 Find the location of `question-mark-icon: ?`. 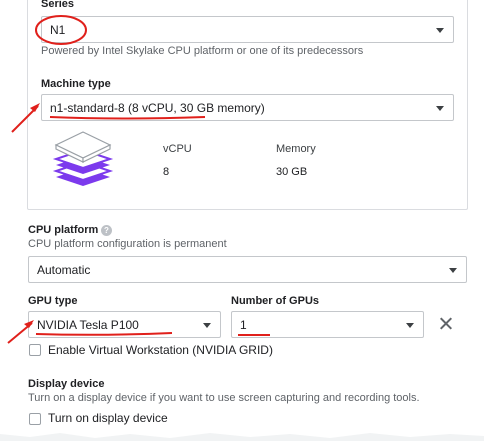

question-mark-icon: ? is located at coordinates (106, 230).